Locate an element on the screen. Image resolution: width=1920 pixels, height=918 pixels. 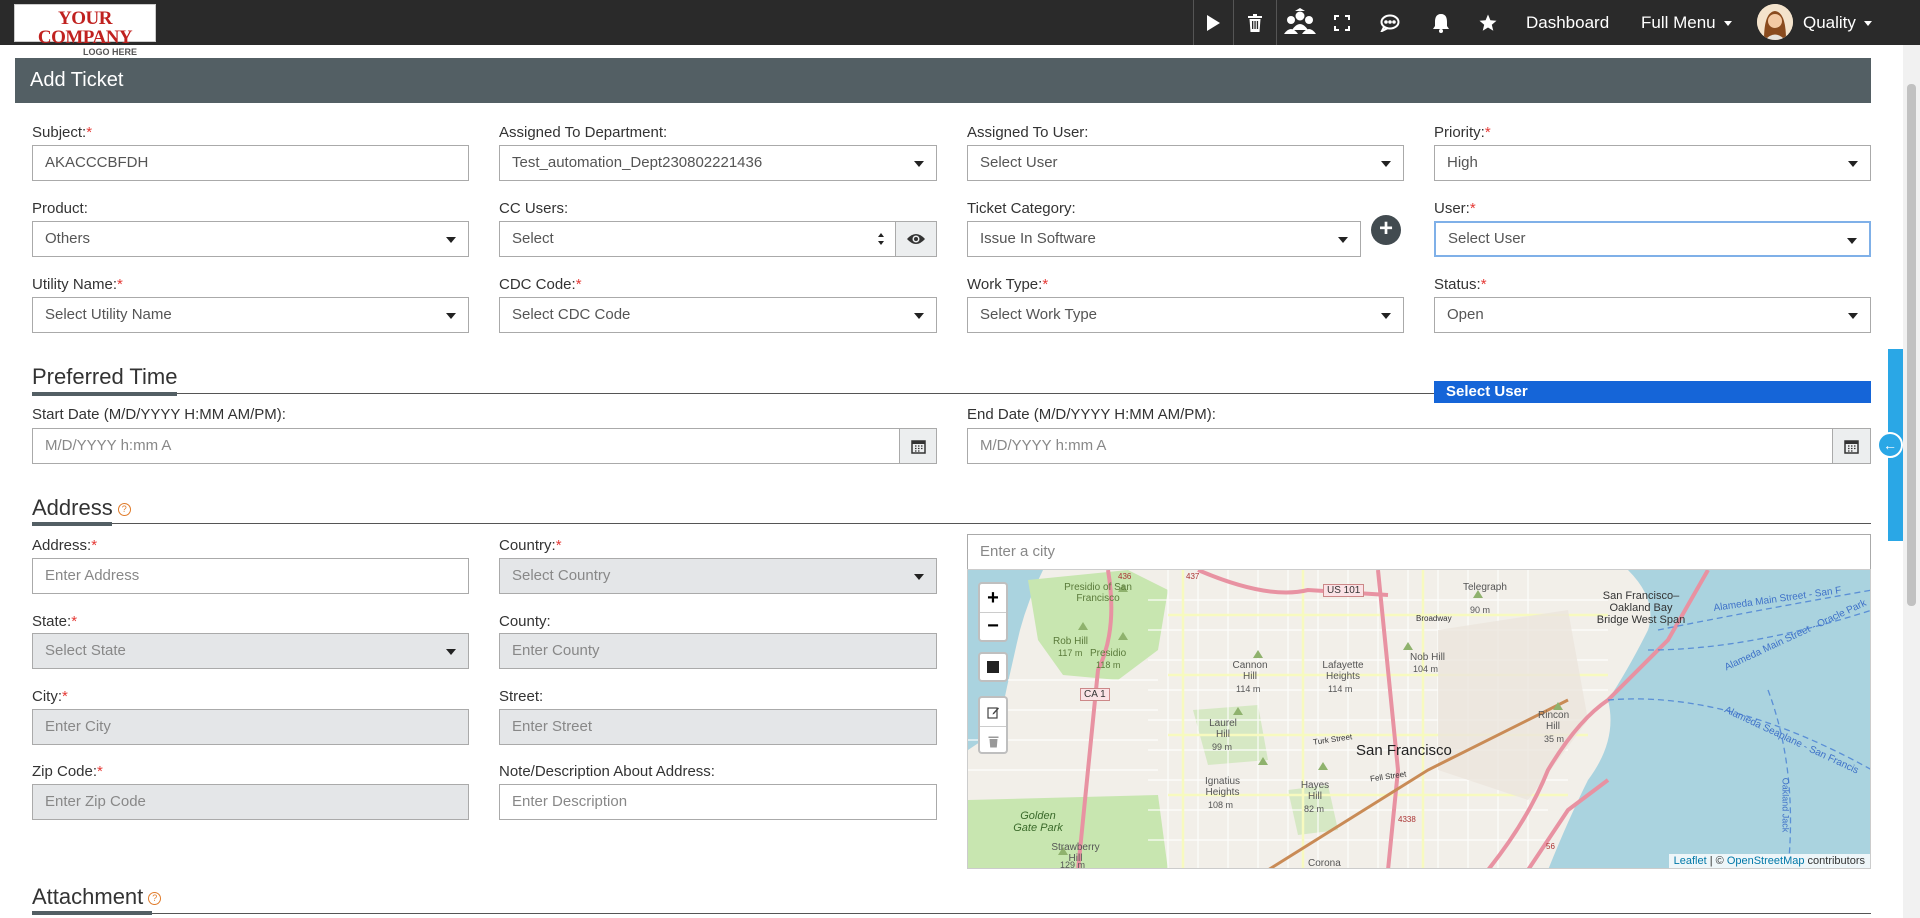
edit-icon is located at coordinates (992, 712).